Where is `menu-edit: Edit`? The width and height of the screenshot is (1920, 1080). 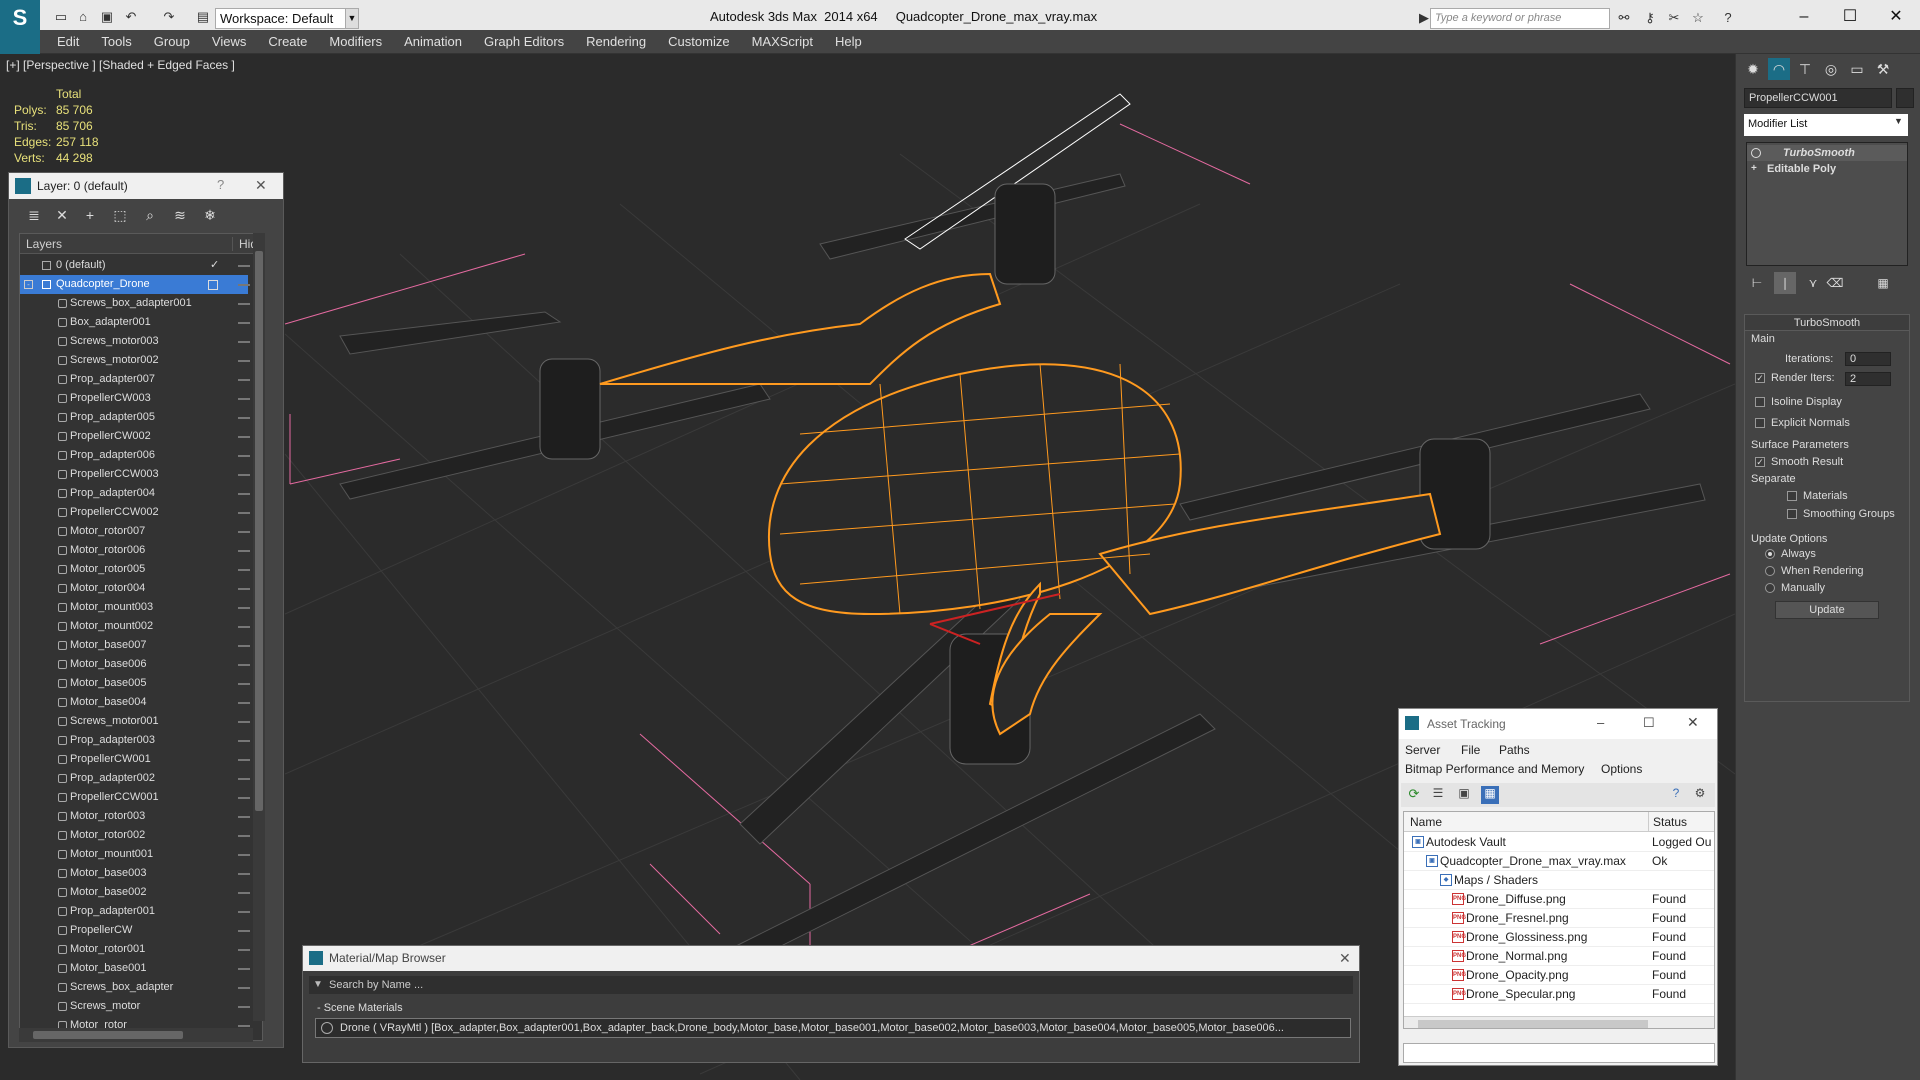 menu-edit: Edit is located at coordinates (68, 42).